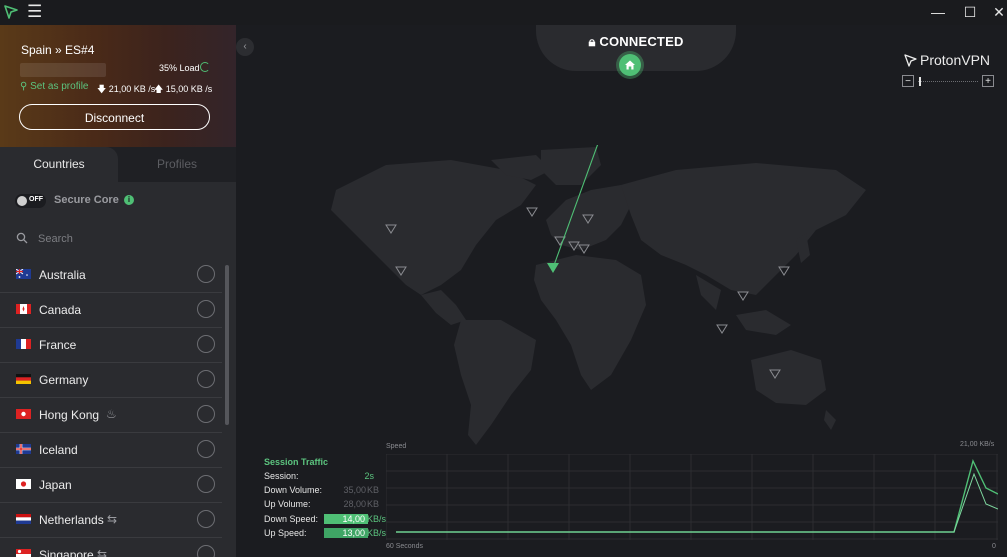  Describe the element at coordinates (22, 201) in the screenshot. I see `toggle-knob` at that location.